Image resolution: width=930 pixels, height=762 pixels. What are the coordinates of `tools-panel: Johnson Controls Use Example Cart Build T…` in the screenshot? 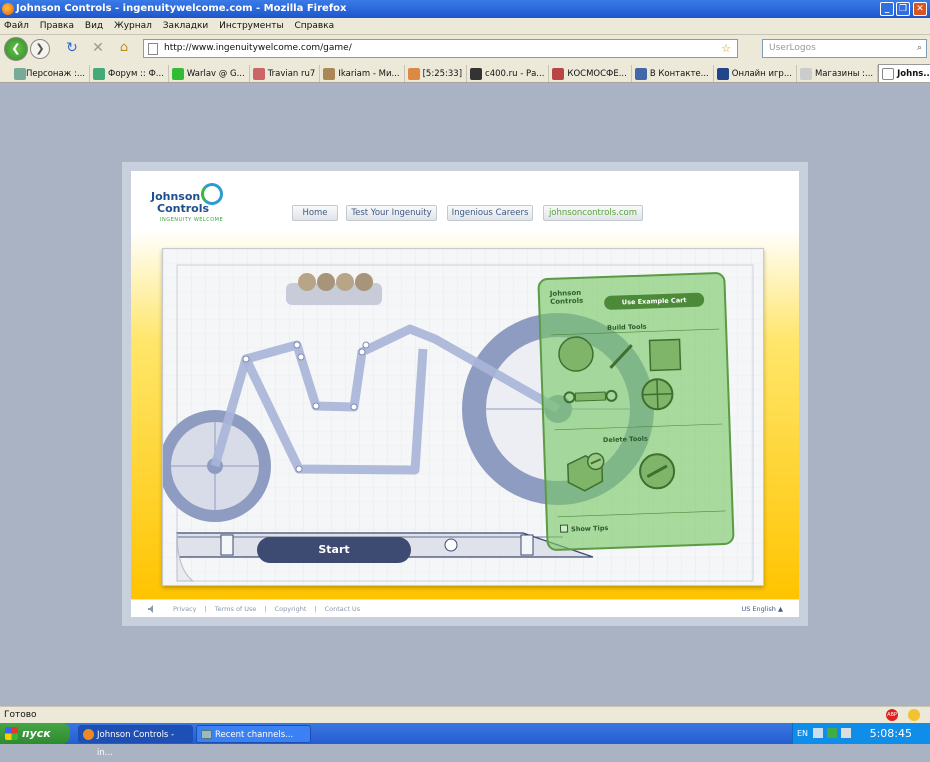 It's located at (636, 411).